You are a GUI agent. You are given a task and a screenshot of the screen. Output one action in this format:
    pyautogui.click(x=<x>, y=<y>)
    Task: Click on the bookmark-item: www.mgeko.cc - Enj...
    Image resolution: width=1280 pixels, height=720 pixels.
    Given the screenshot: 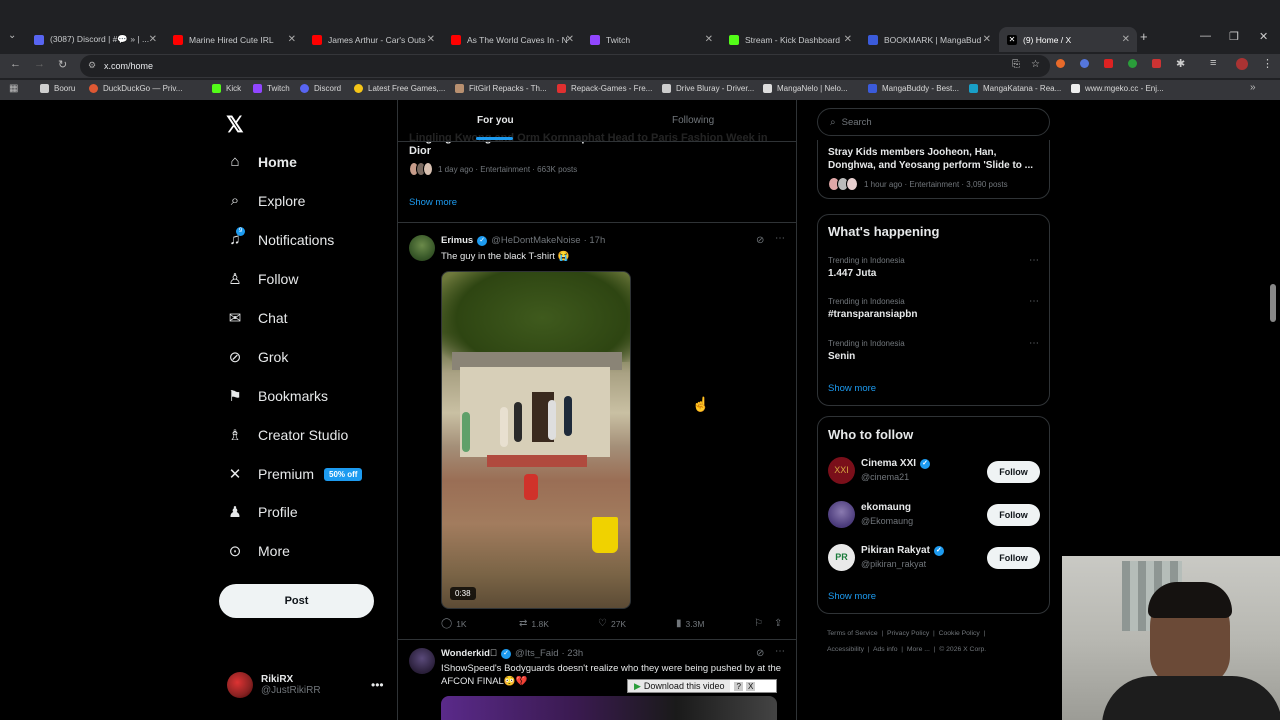 What is the action you would take?
    pyautogui.click(x=1117, y=88)
    